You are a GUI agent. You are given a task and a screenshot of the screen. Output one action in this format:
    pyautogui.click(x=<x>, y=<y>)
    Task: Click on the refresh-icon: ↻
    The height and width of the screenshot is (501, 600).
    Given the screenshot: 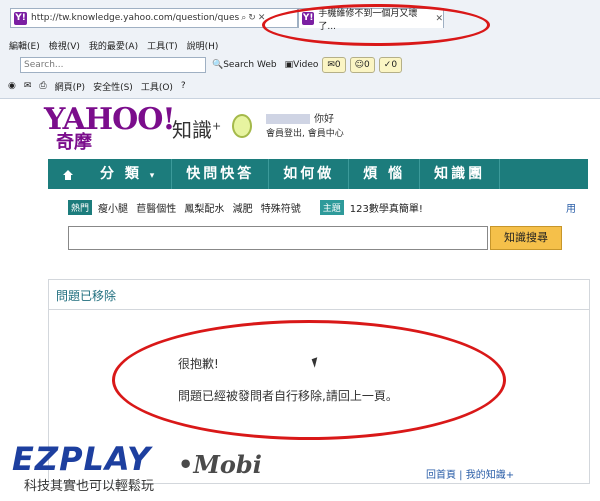 What is the action you would take?
    pyautogui.click(x=252, y=18)
    